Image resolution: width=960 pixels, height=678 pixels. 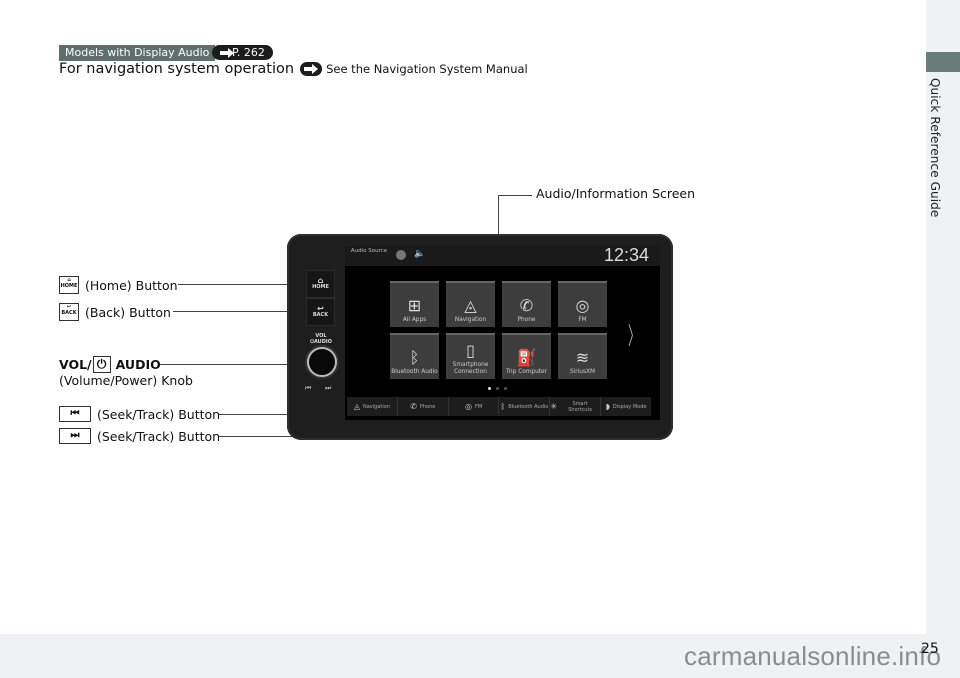 I want to click on callout-home-text: (Home) Button, so click(x=131, y=285).